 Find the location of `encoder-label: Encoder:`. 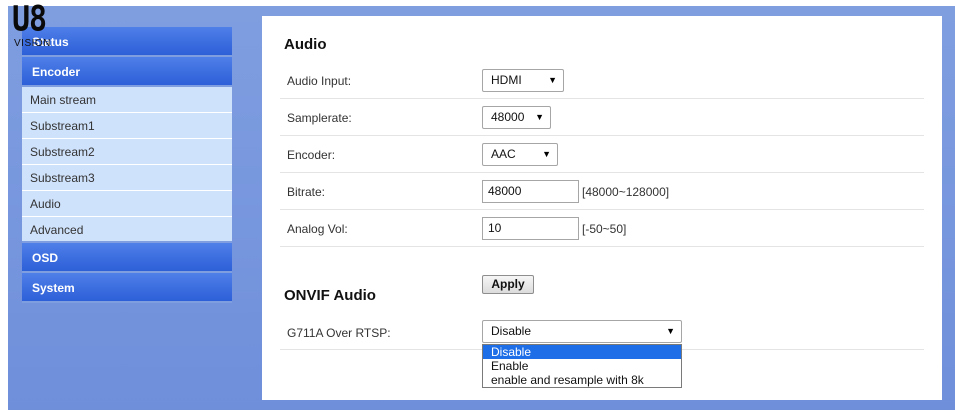

encoder-label: Encoder: is located at coordinates (311, 155).